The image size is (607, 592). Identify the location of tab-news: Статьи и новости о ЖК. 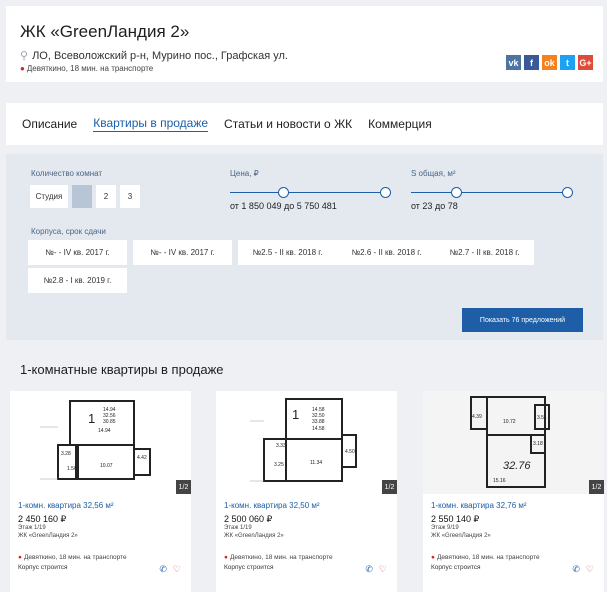
(288, 124).